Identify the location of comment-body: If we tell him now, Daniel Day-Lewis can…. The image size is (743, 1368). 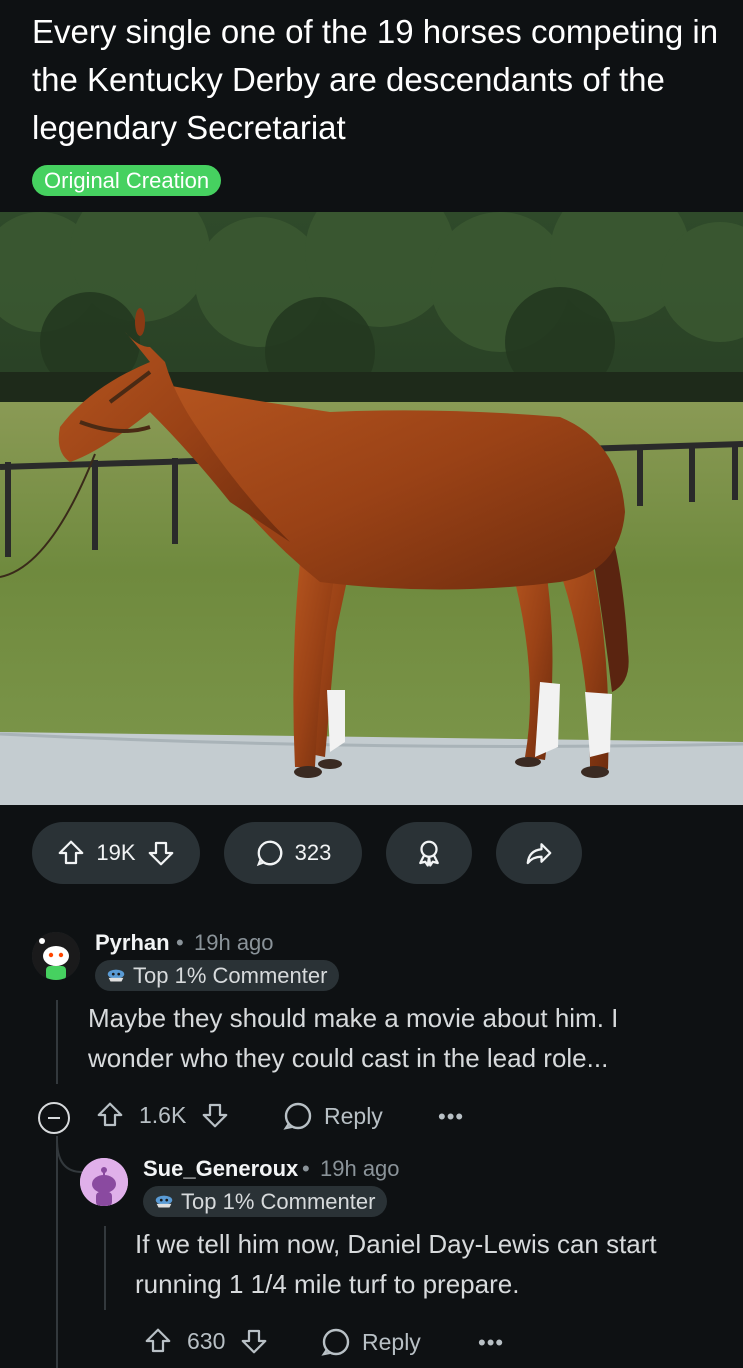
(396, 1264).